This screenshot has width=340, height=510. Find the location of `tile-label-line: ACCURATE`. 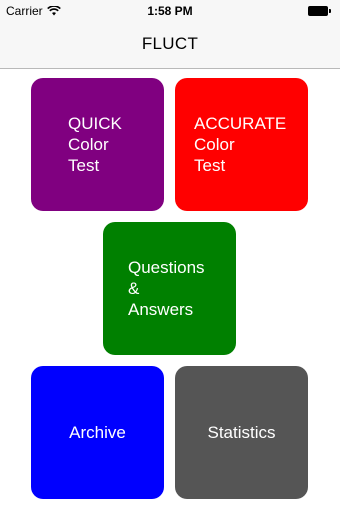

tile-label-line: ACCURATE is located at coordinates (240, 123).